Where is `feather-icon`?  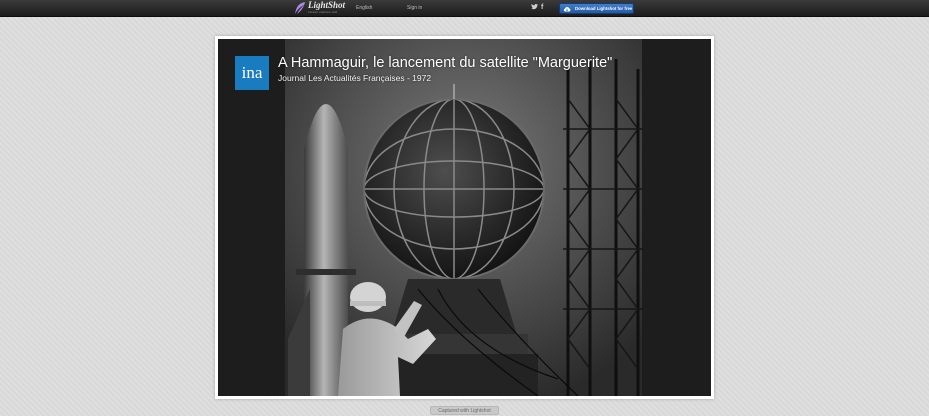
feather-icon is located at coordinates (300, 8).